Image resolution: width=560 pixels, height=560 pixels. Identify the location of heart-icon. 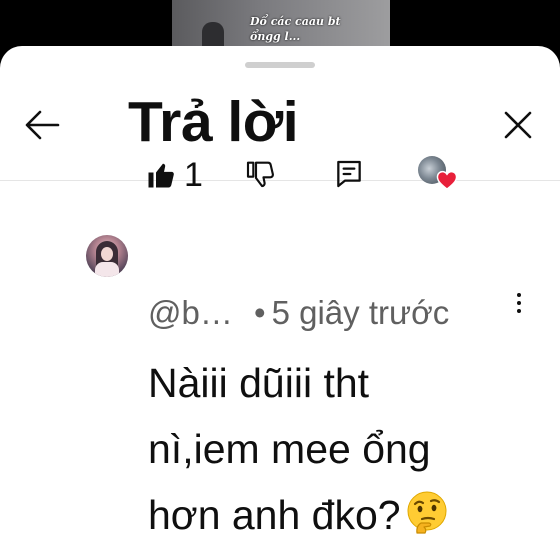
(447, 180).